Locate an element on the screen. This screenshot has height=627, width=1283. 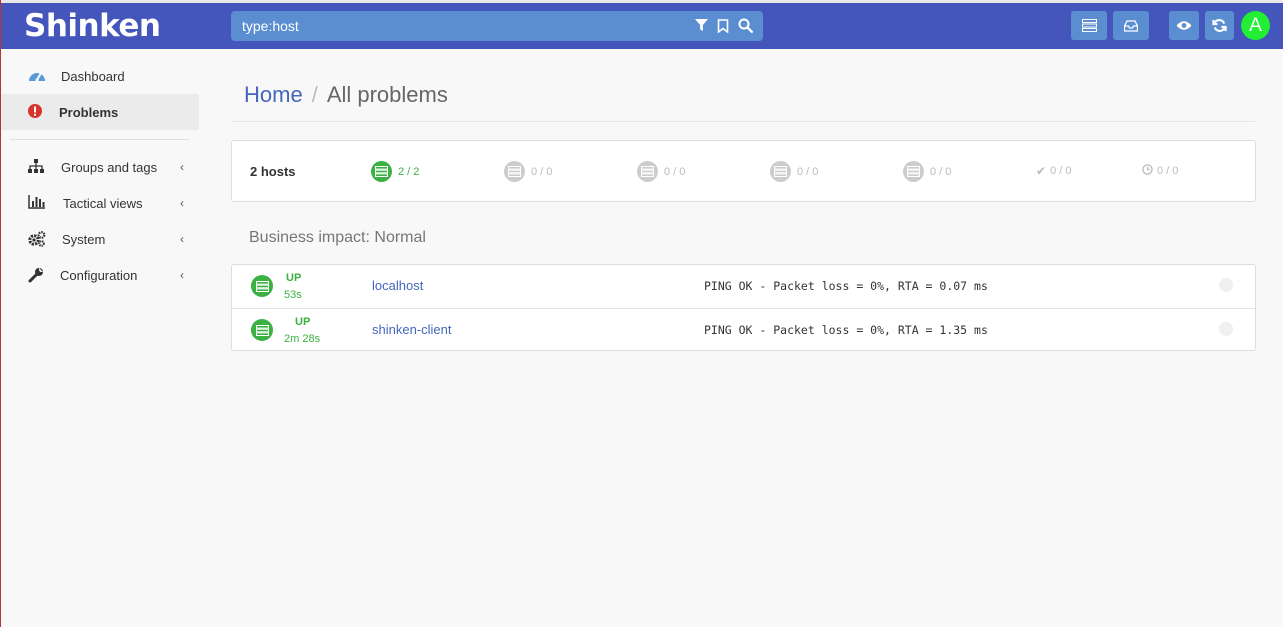
search-input is located at coordinates (451, 26).